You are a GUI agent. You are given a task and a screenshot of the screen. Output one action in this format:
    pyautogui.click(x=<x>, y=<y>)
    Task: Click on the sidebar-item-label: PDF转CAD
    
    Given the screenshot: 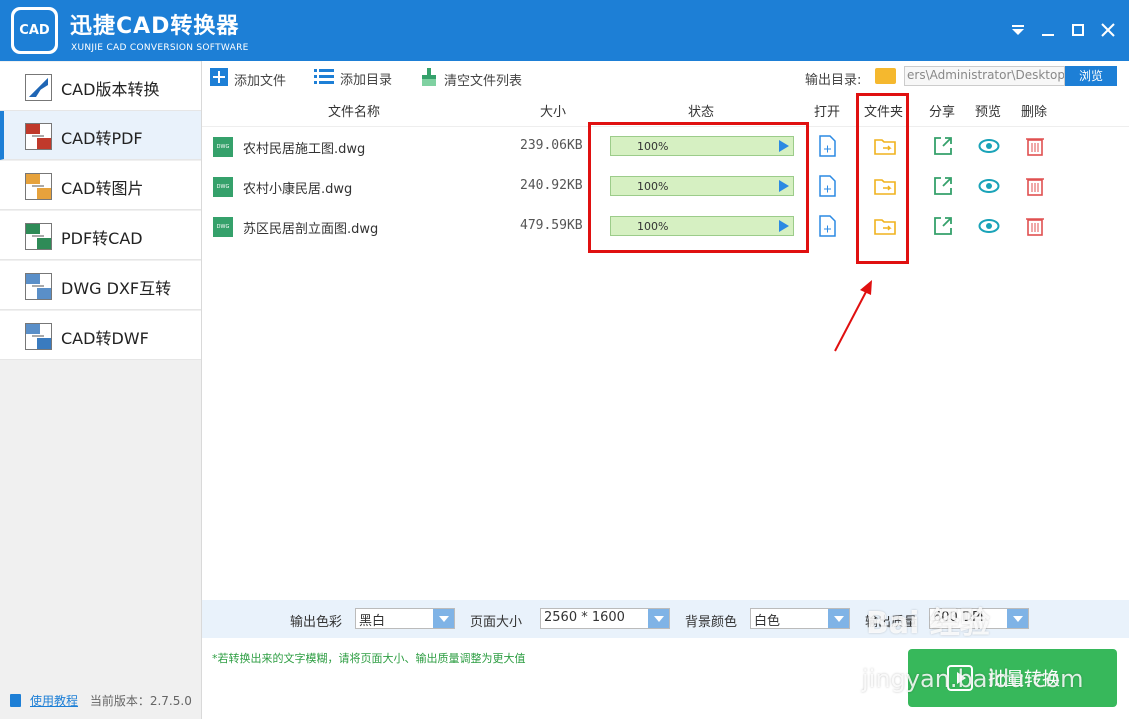 What is the action you would take?
    pyautogui.click(x=102, y=238)
    